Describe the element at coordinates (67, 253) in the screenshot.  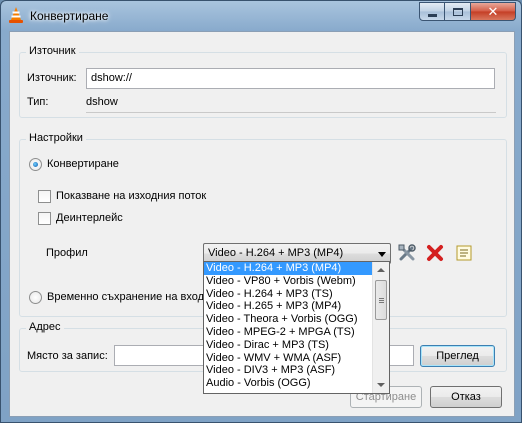
I see `profile-label: Профил` at that location.